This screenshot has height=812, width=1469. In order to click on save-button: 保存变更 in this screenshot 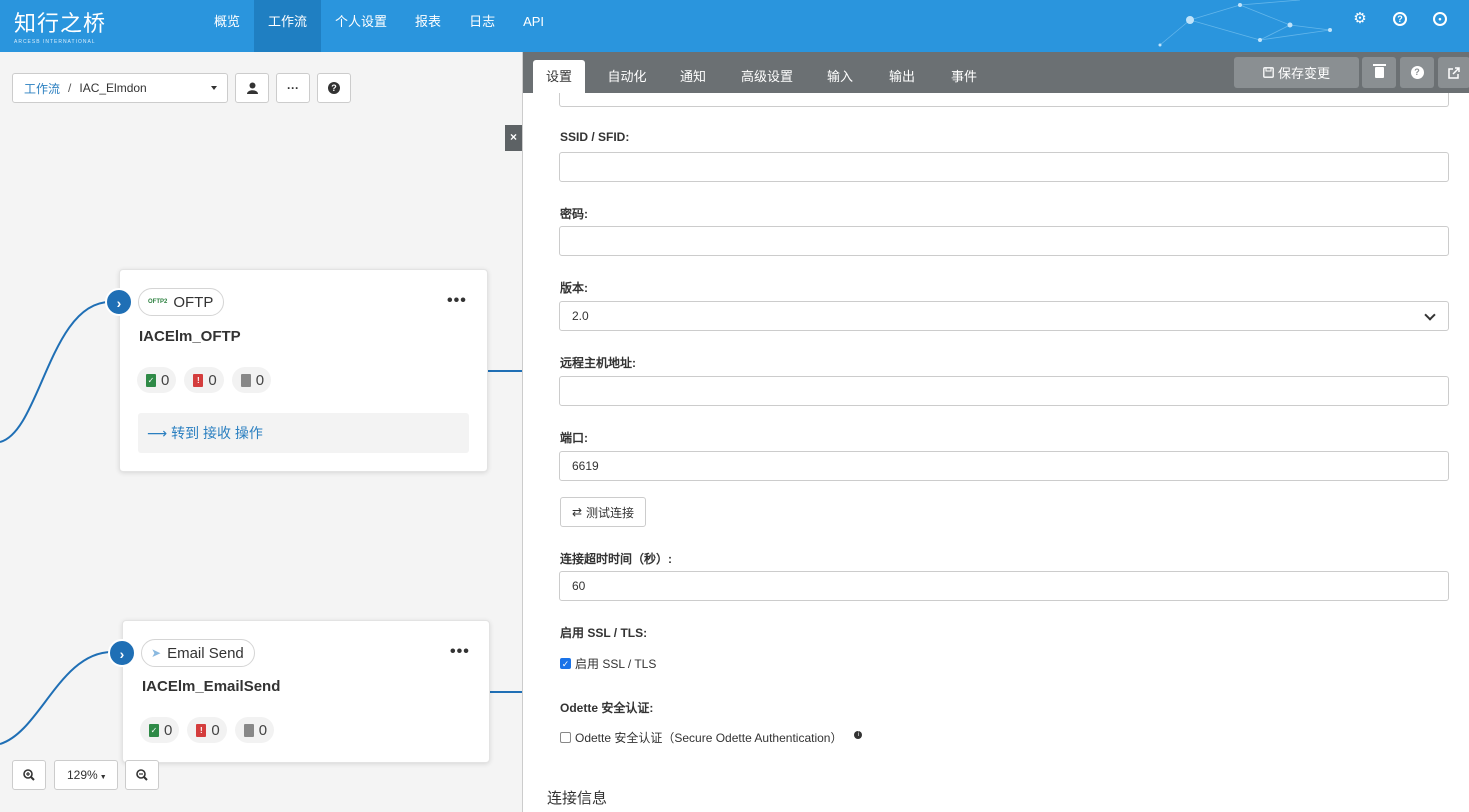, I will do `click(1296, 72)`.